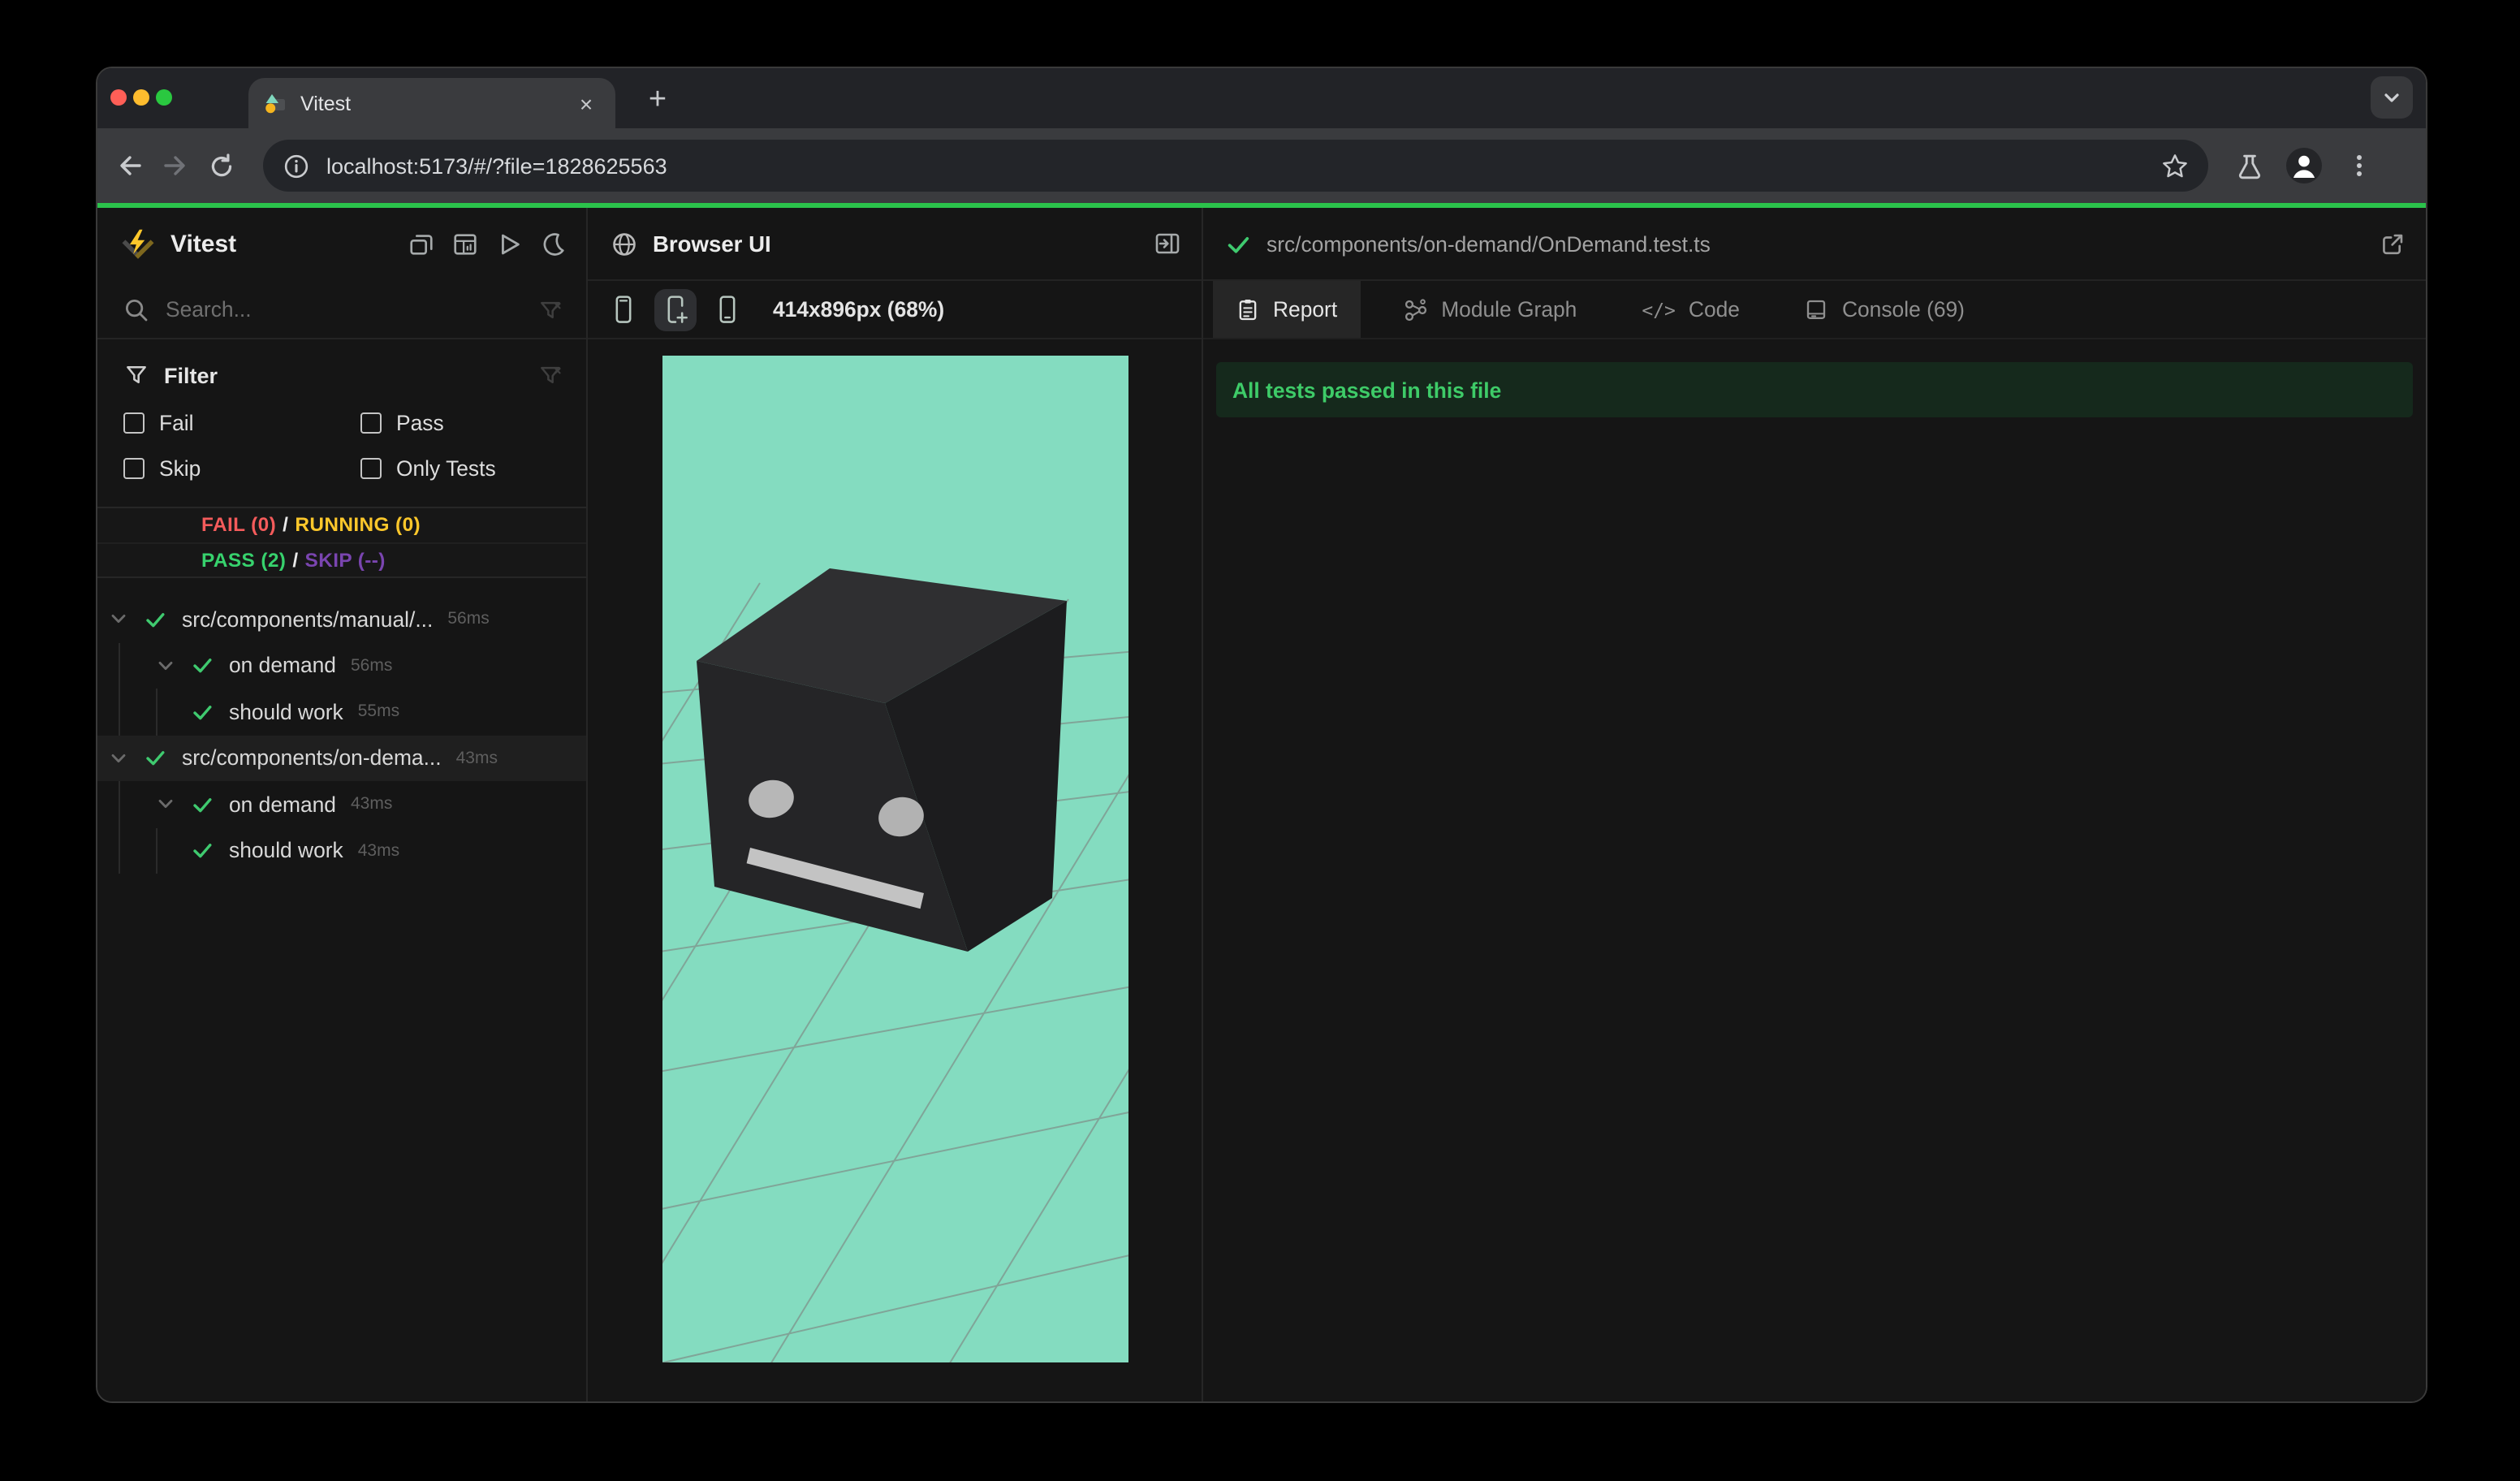 This screenshot has width=2520, height=1481. I want to click on moon-icon, so click(552, 244).